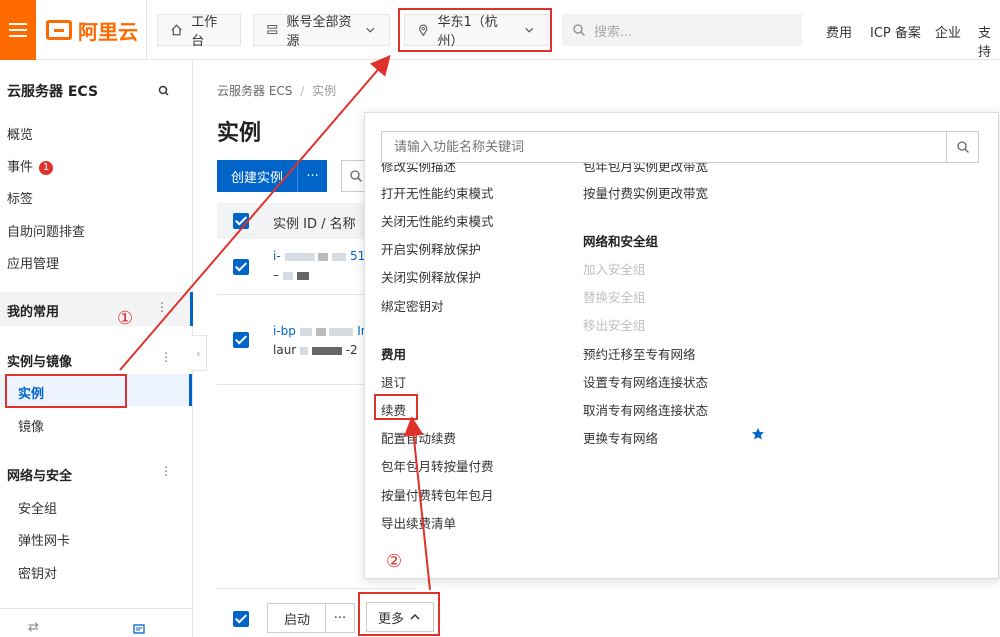 The image size is (1000, 637). What do you see at coordinates (614, 269) in the screenshot?
I see `menu-item-join-security-group: 加入安全组` at bounding box center [614, 269].